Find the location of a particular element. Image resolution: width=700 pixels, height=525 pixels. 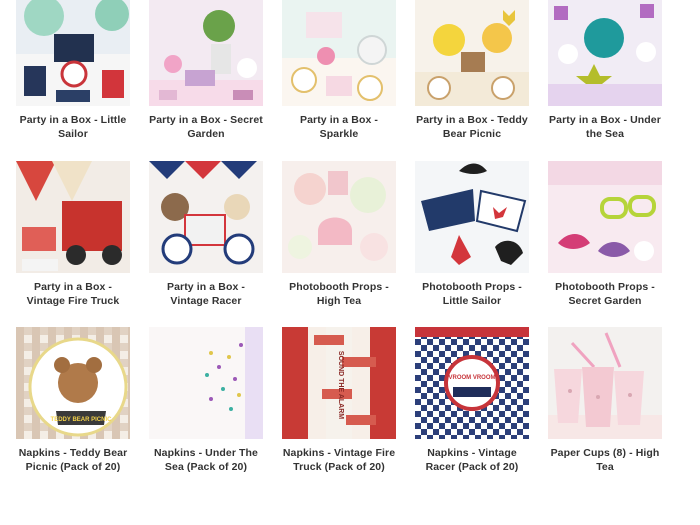

product-card: Party in a Box - Vintage Fire Truck is located at coordinates (73, 234).